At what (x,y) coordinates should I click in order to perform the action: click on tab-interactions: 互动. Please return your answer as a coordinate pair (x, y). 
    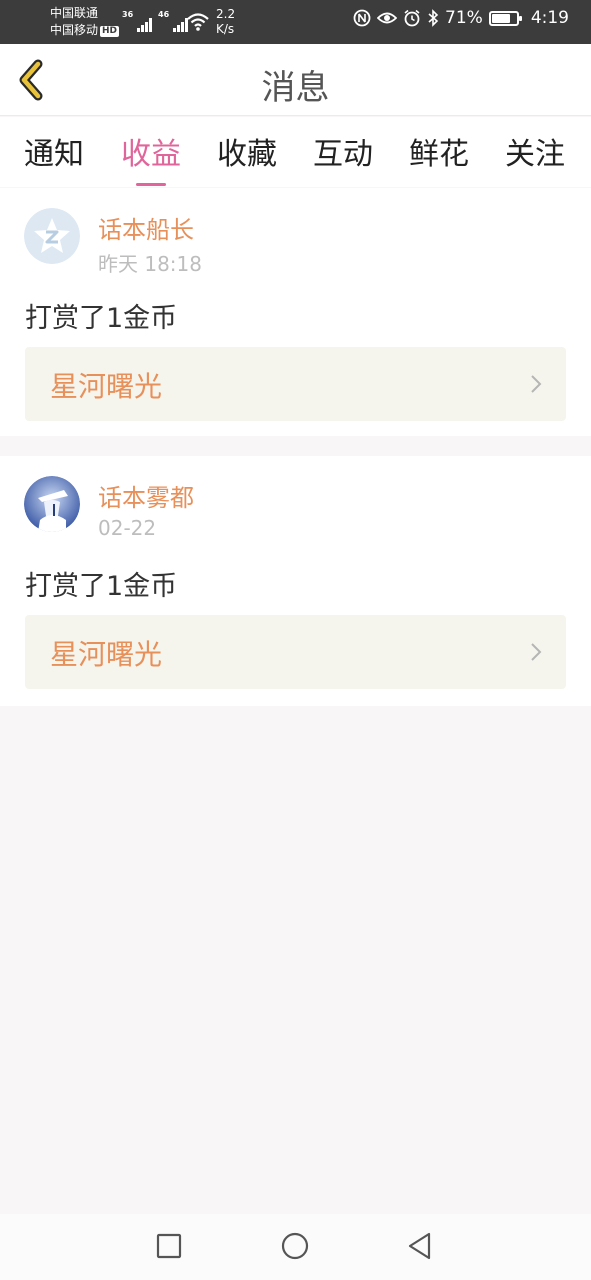
    Looking at the image, I should click on (343, 151).